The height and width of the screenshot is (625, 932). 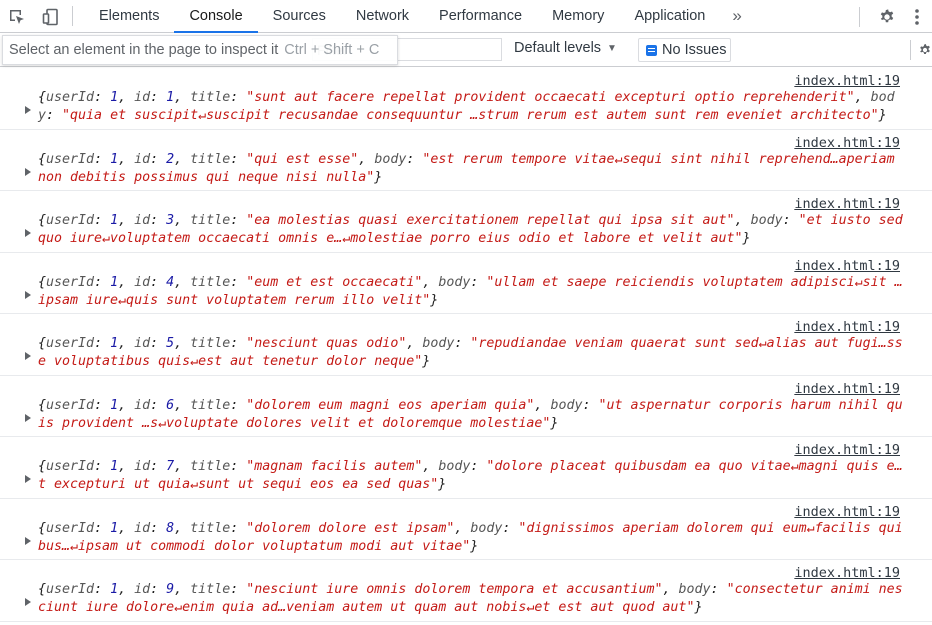 What do you see at coordinates (924, 50) in the screenshot?
I see `console-settings-gear-icon` at bounding box center [924, 50].